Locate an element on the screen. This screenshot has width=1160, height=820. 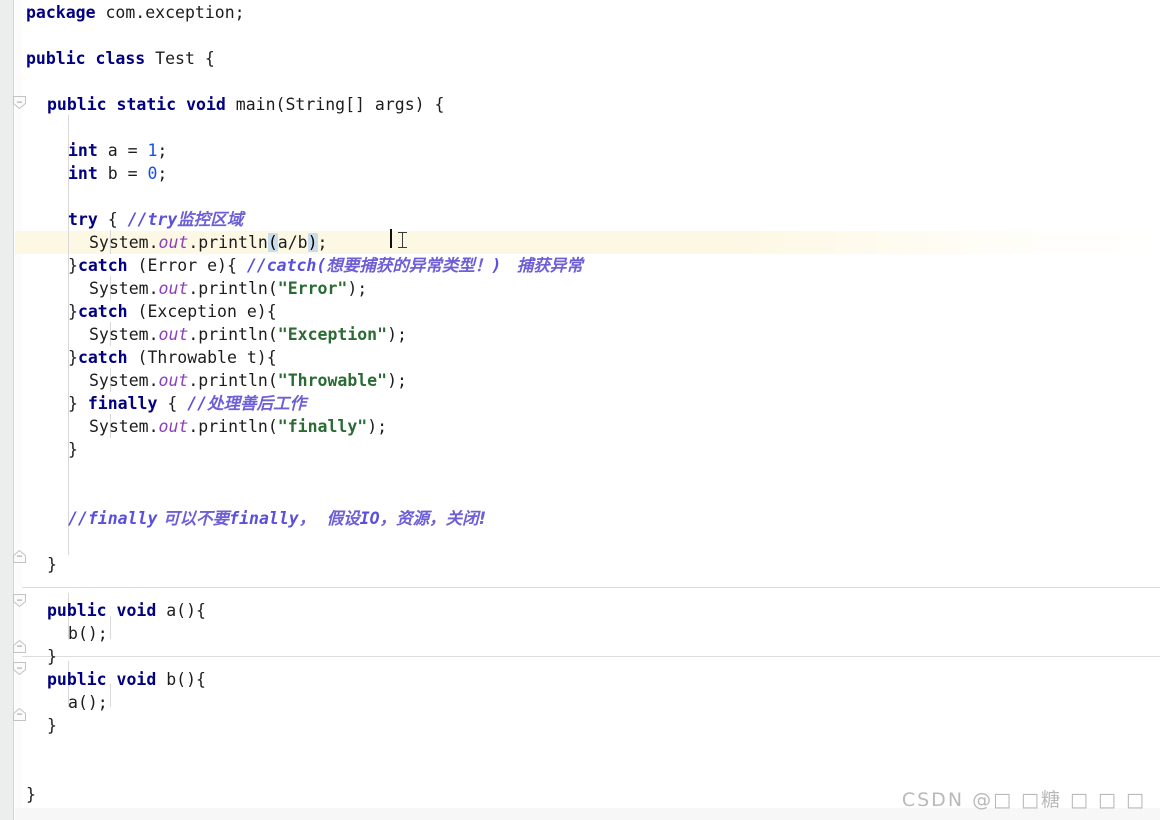
code-line: }catch (Throwable t){ is located at coordinates (172, 357).